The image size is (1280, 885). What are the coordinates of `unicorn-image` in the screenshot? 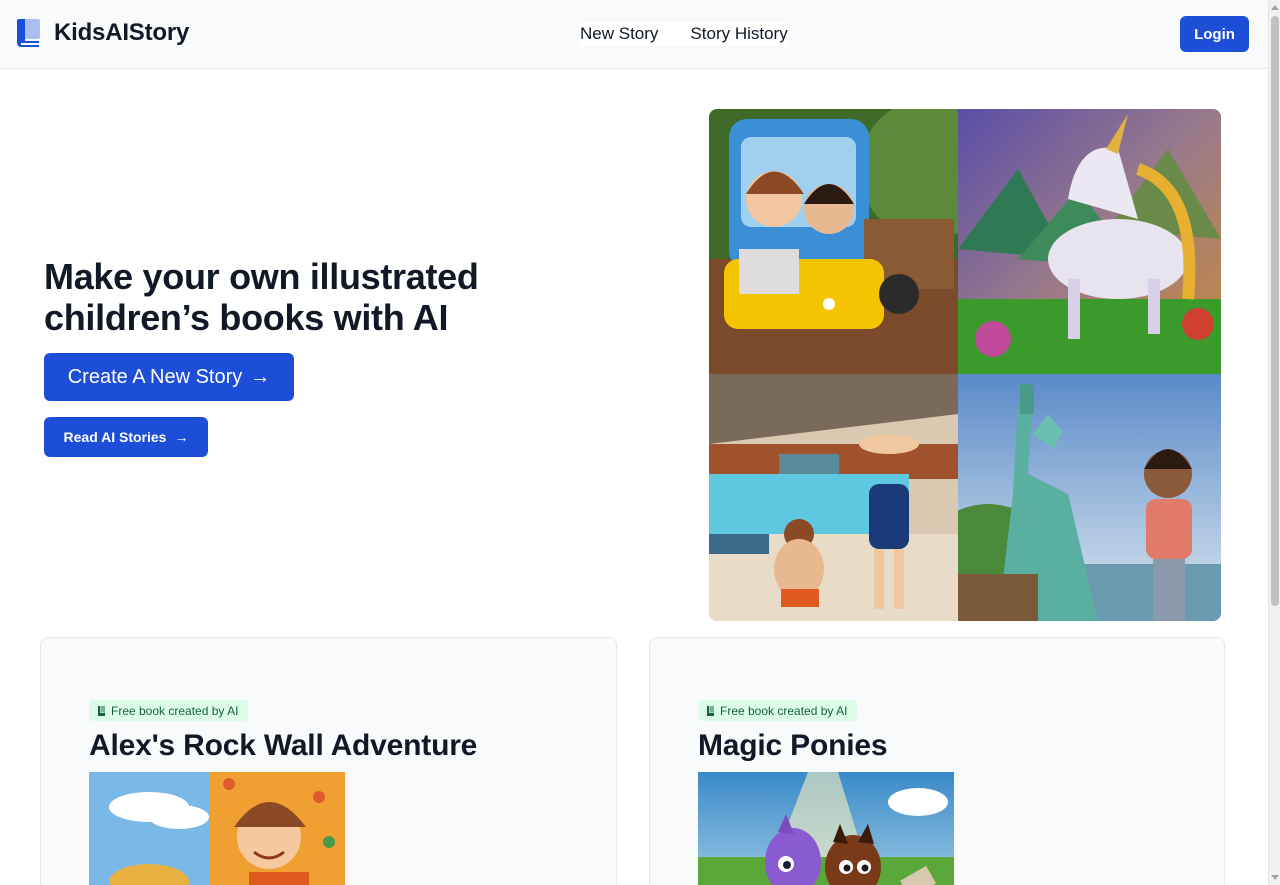 It's located at (1089, 241).